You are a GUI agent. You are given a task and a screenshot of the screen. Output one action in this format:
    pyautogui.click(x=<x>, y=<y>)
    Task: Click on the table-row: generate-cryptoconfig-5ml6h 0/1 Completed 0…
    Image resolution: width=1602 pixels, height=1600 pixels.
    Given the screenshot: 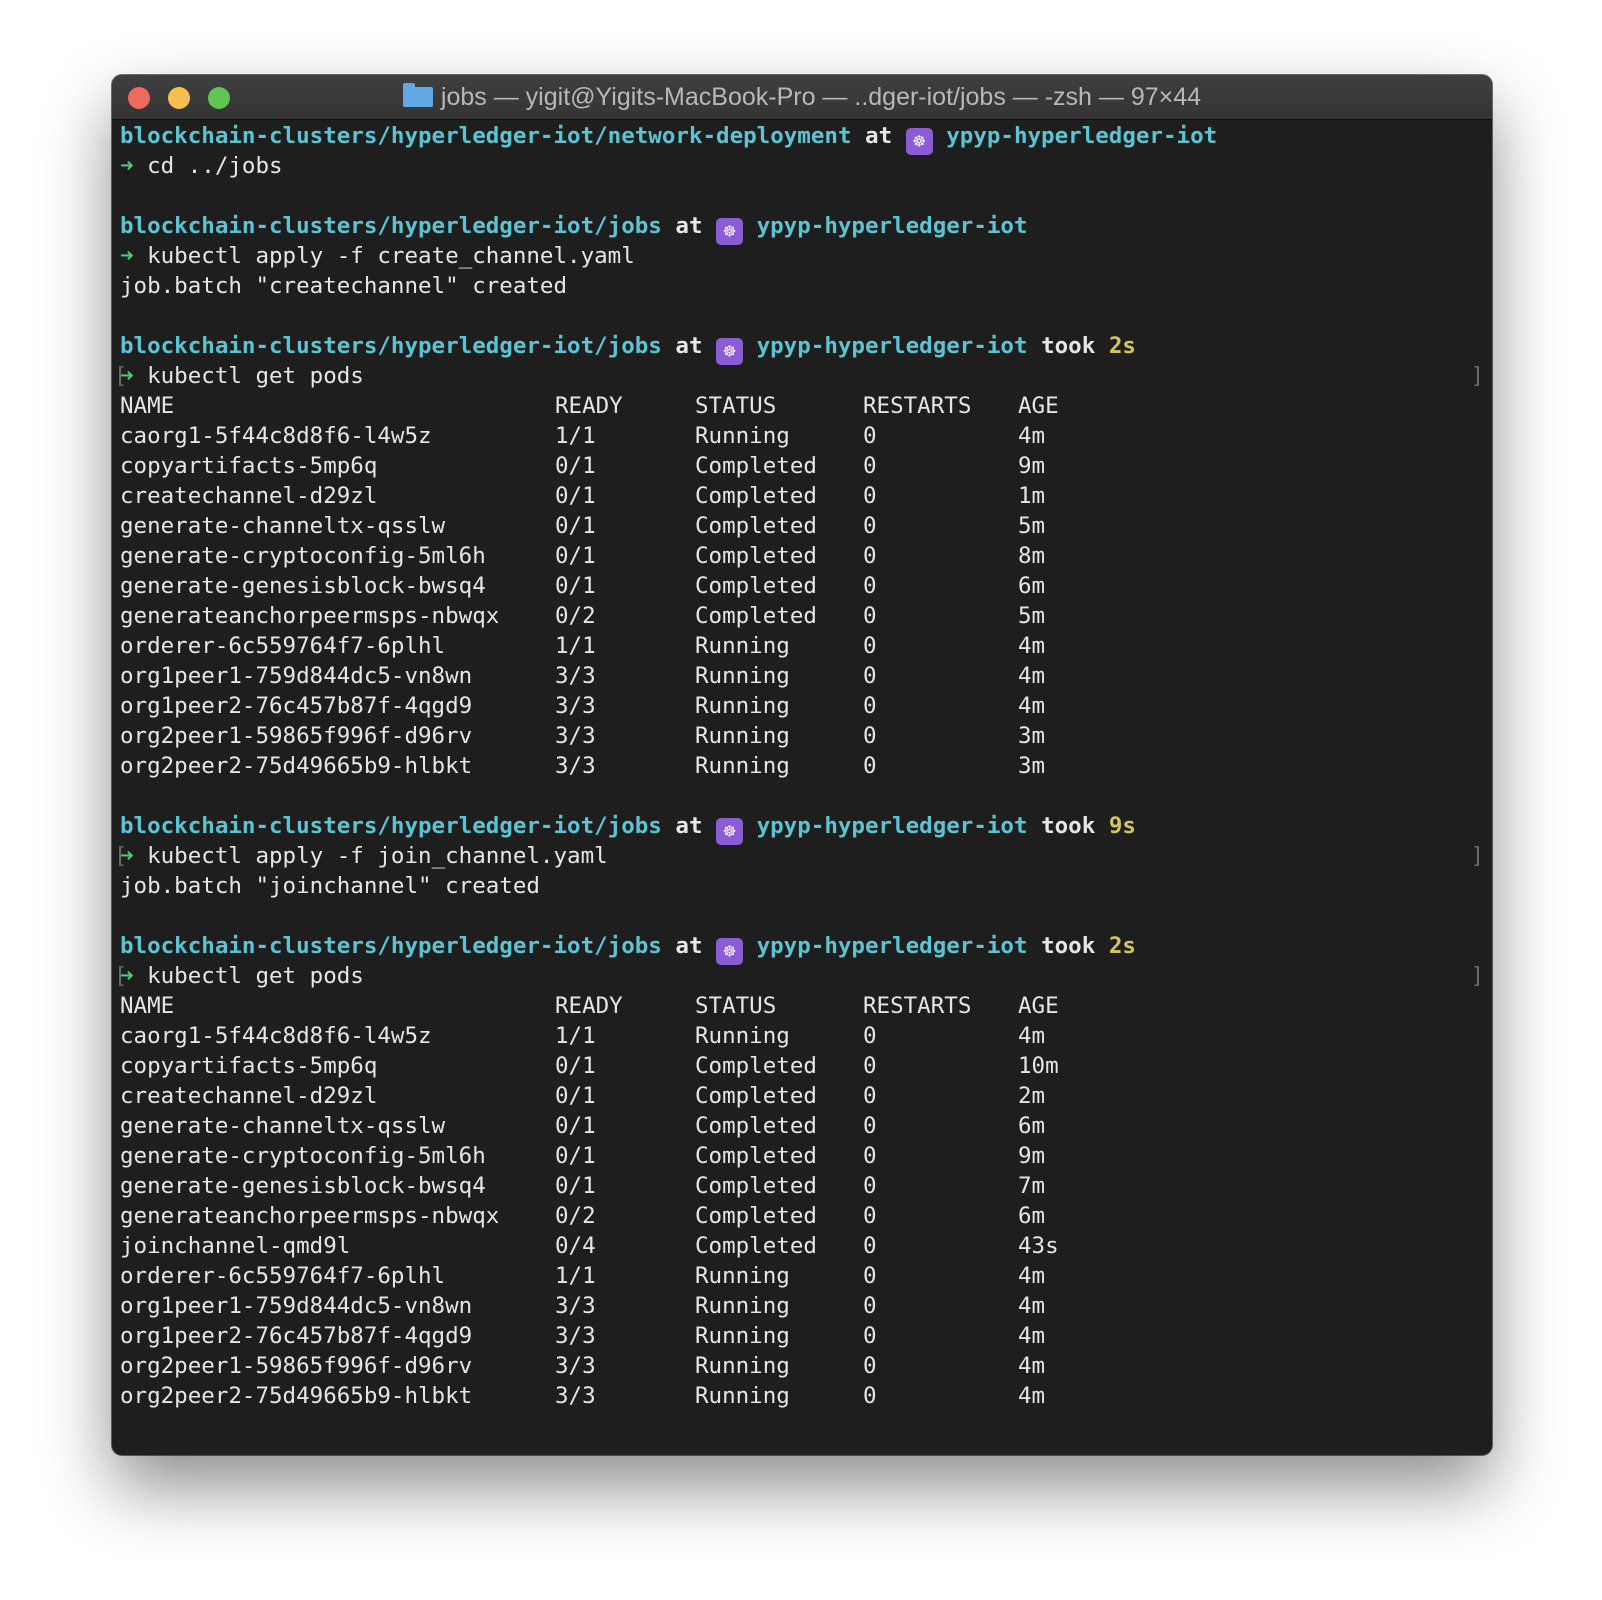 What is the action you would take?
    pyautogui.click(x=802, y=1156)
    